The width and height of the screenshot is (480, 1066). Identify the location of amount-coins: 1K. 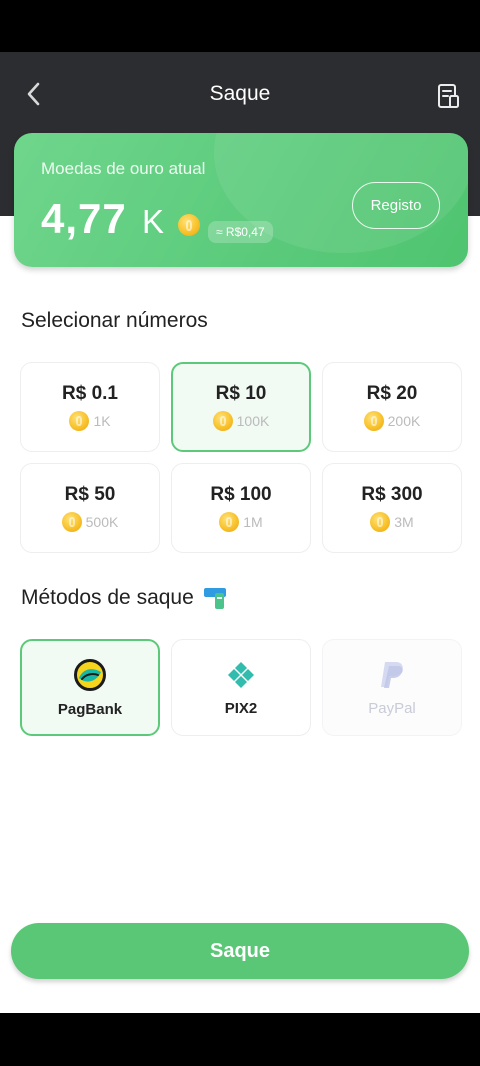
(90, 421).